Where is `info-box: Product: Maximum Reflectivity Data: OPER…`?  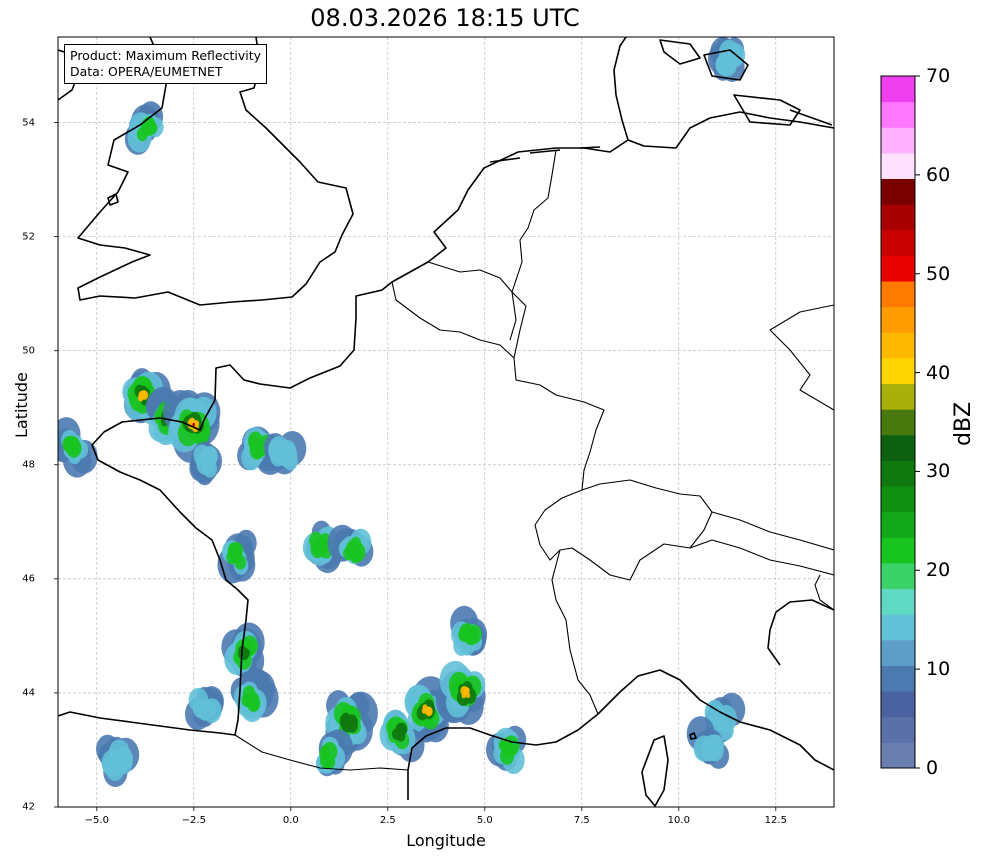 info-box: Product: Maximum Reflectivity Data: OPER… is located at coordinates (166, 64).